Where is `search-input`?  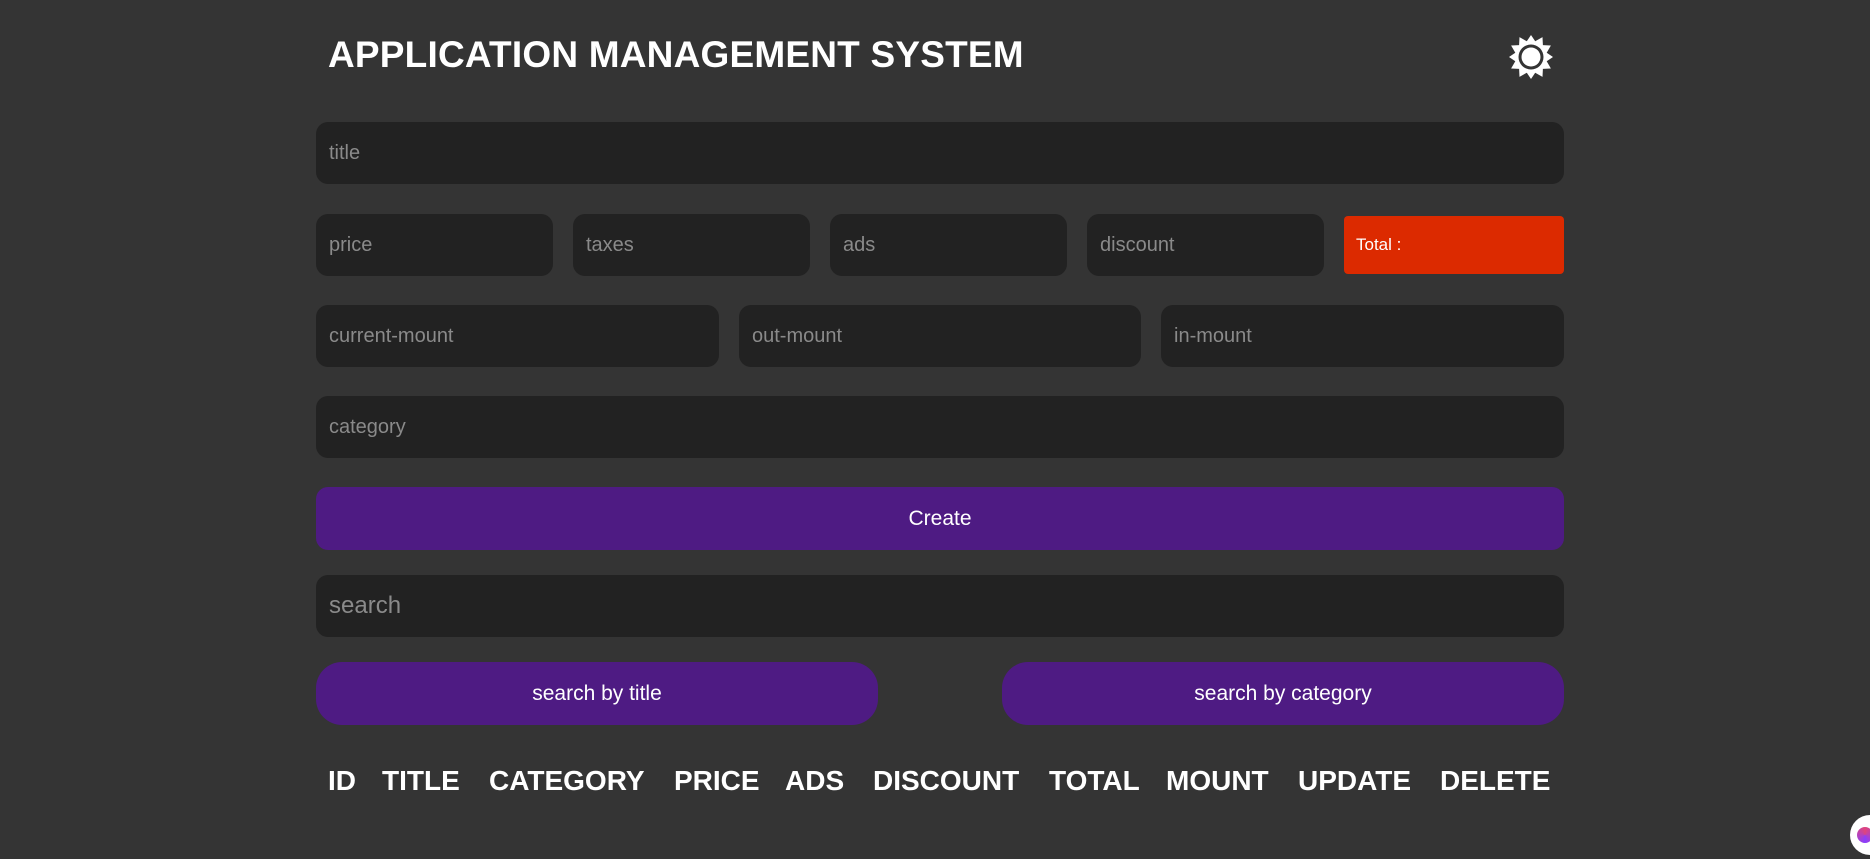 search-input is located at coordinates (940, 606).